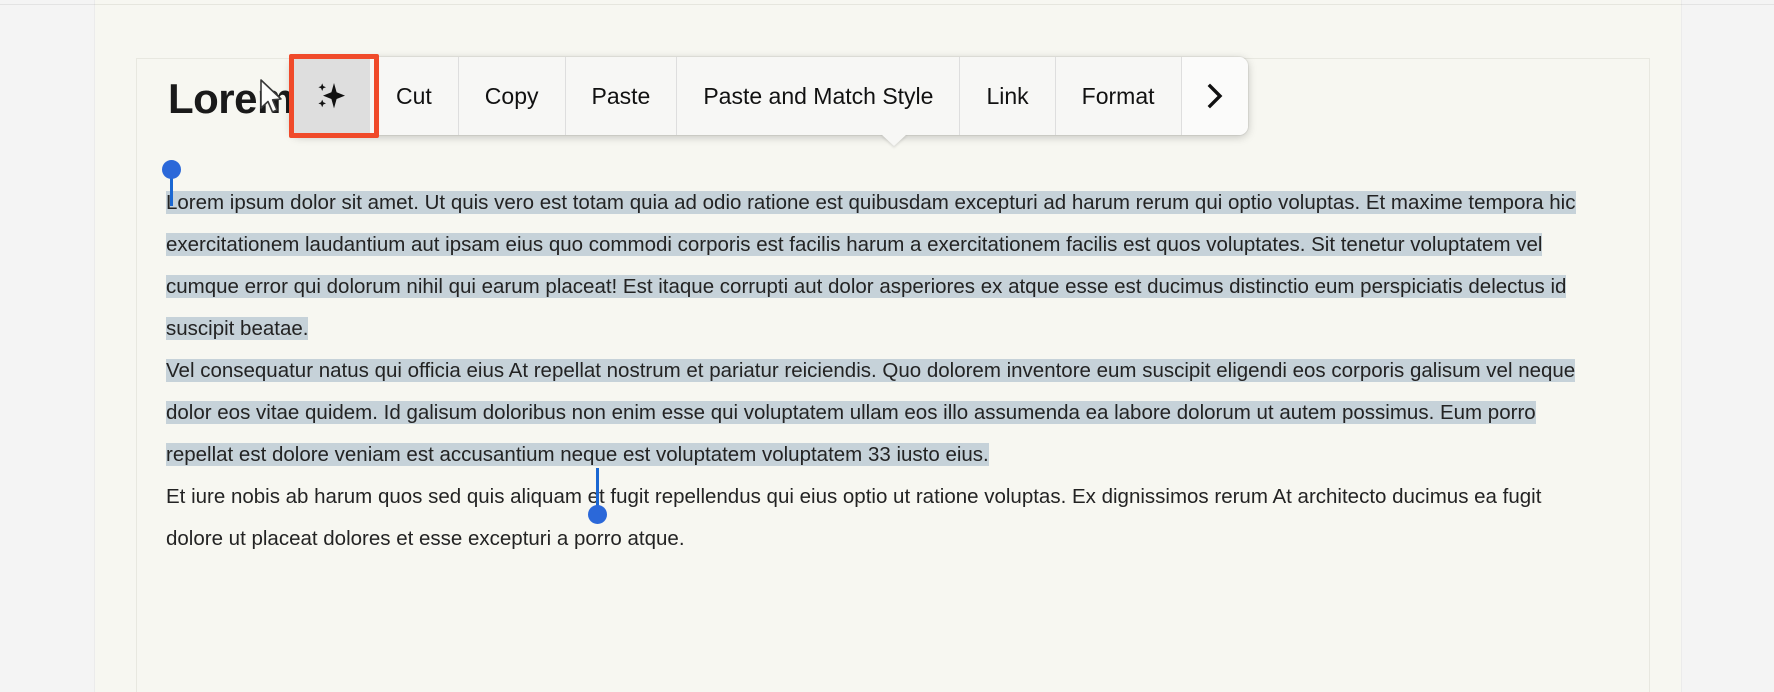 The image size is (1774, 692). I want to click on menu-item-label: Paste and Match Style, so click(818, 95).